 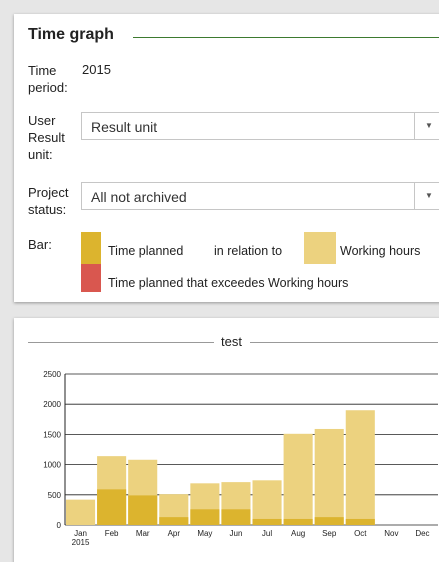 What do you see at coordinates (48, 79) in the screenshot?
I see `time-period-label: Time period:` at bounding box center [48, 79].